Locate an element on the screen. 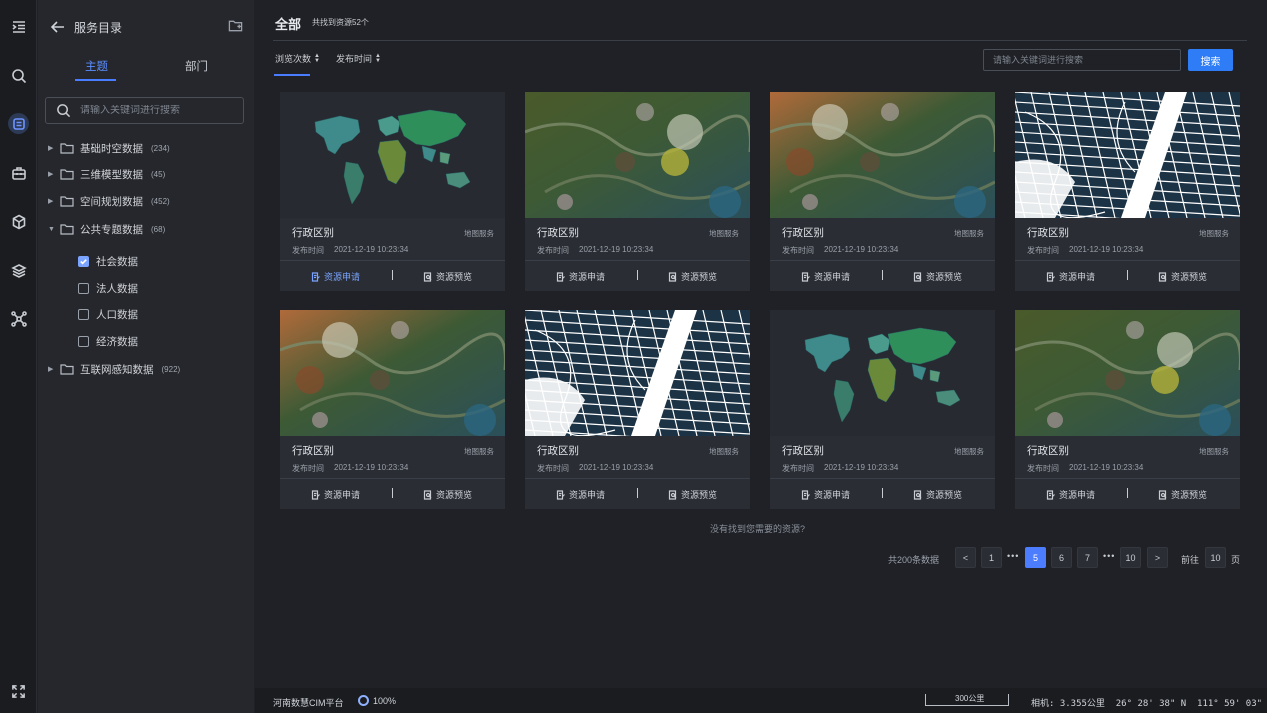 This screenshot has height=713, width=1267. result-count: 共找到资源52个 is located at coordinates (340, 22).